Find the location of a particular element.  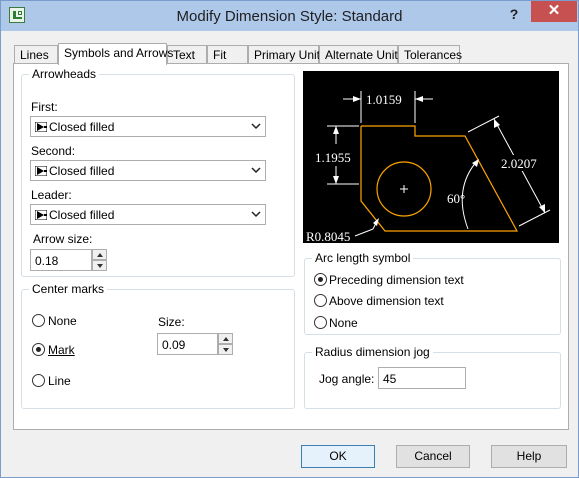

tab-tolerances: Tolerances is located at coordinates (430, 54).